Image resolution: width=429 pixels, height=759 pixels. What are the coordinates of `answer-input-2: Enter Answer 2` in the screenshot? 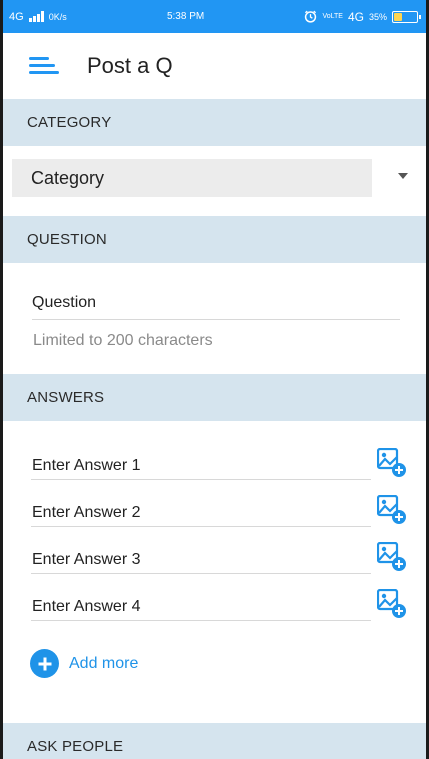 It's located at (201, 513).